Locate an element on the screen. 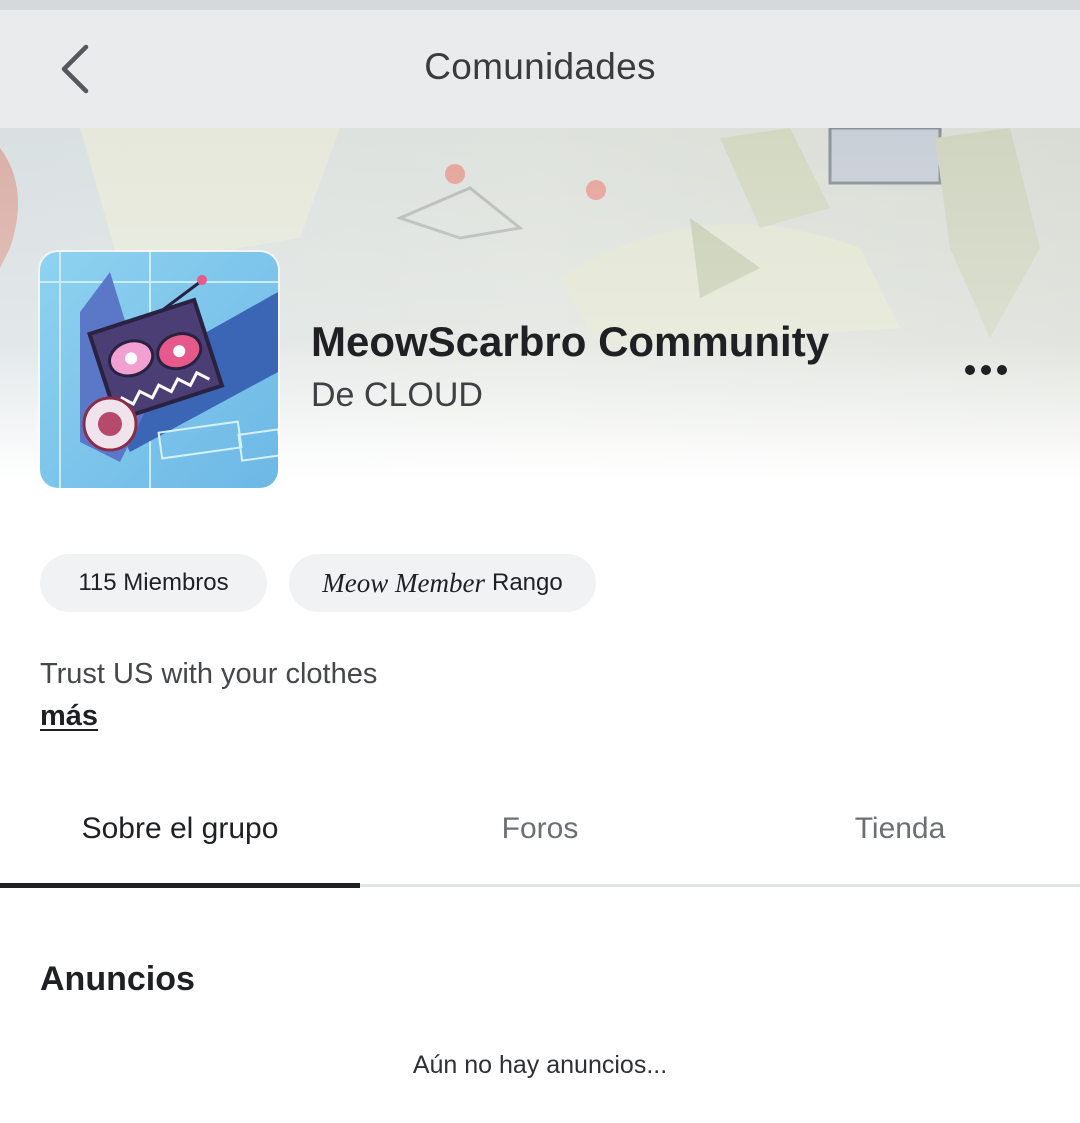 Image resolution: width=1080 pixels, height=1123 pixels. rank-pill: Meow Member Rango is located at coordinates (442, 583).